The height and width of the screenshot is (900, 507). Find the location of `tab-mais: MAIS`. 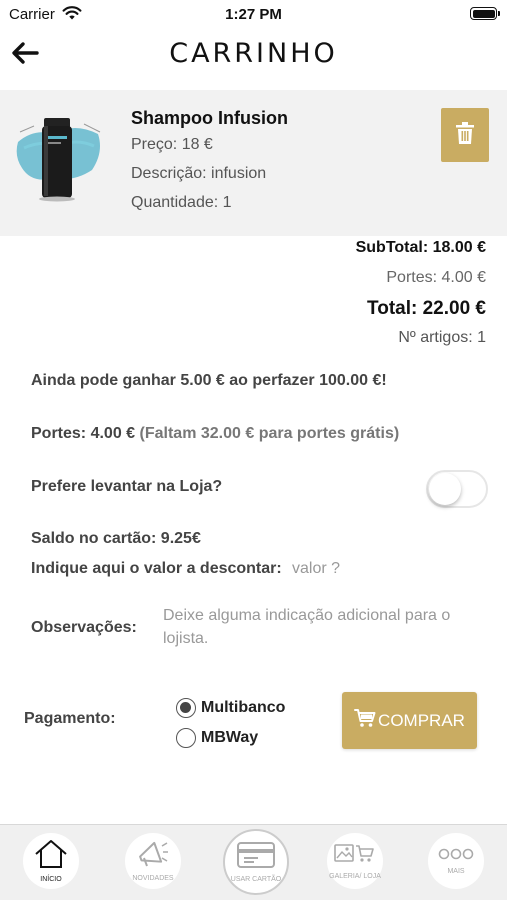

tab-mais: MAIS is located at coordinates (456, 861).